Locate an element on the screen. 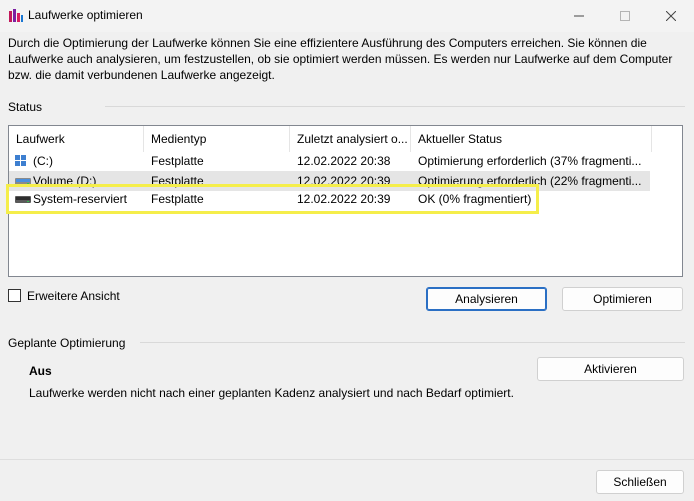 The image size is (694, 501). close-window-button is located at coordinates (671, 16).